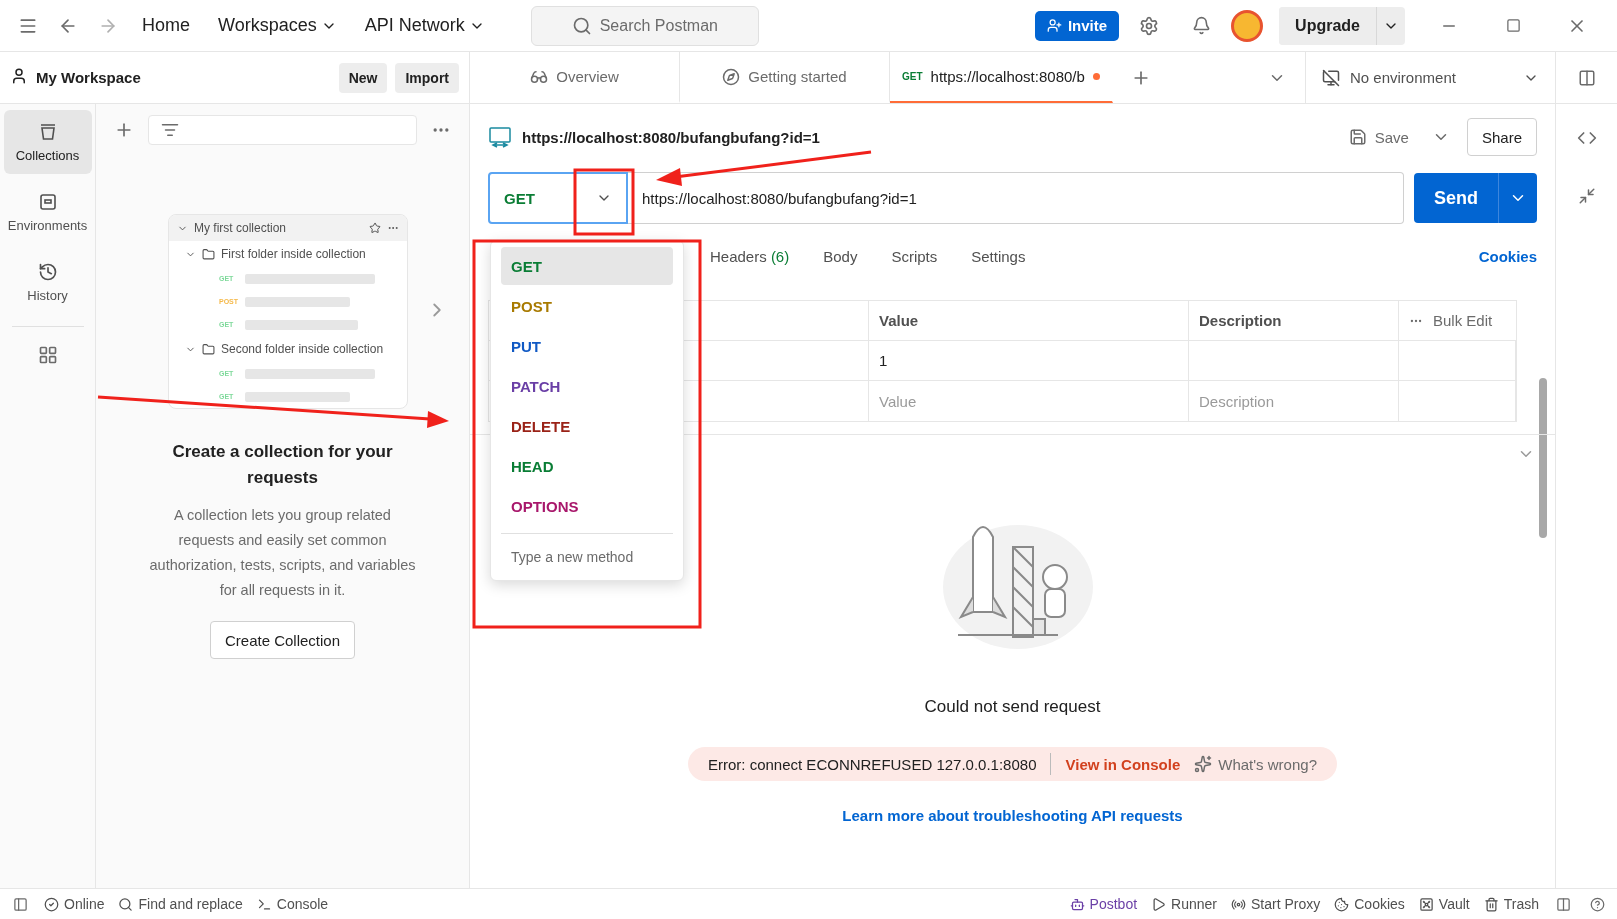  Describe the element at coordinates (51, 904) in the screenshot. I see `online-icon` at that location.